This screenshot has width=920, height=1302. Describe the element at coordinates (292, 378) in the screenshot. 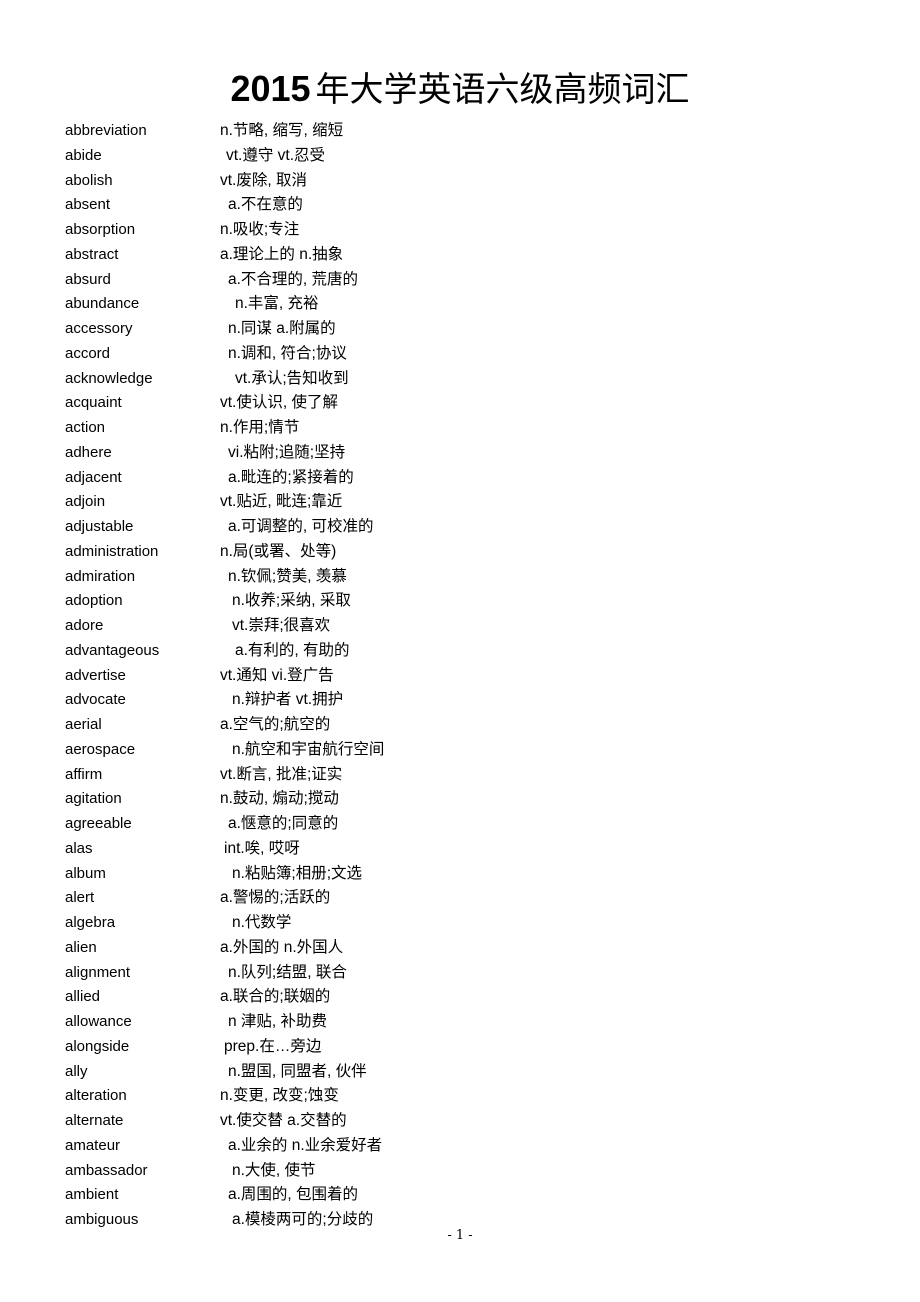

I see `vocabulary-definition: vt.承认;告知收到` at that location.